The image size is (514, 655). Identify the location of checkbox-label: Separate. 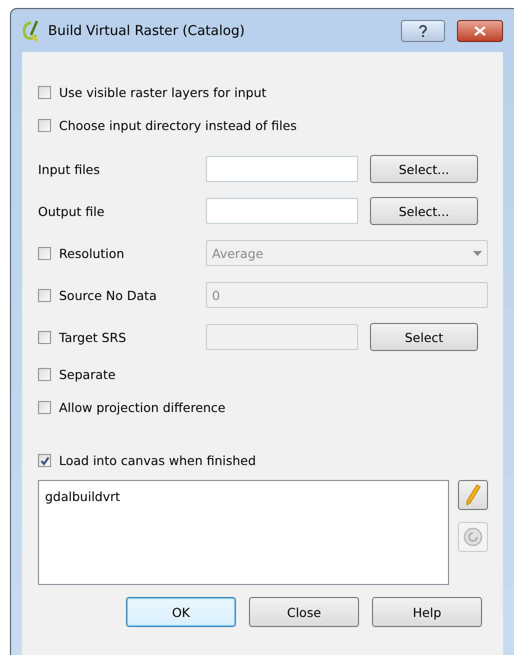
(87, 374).